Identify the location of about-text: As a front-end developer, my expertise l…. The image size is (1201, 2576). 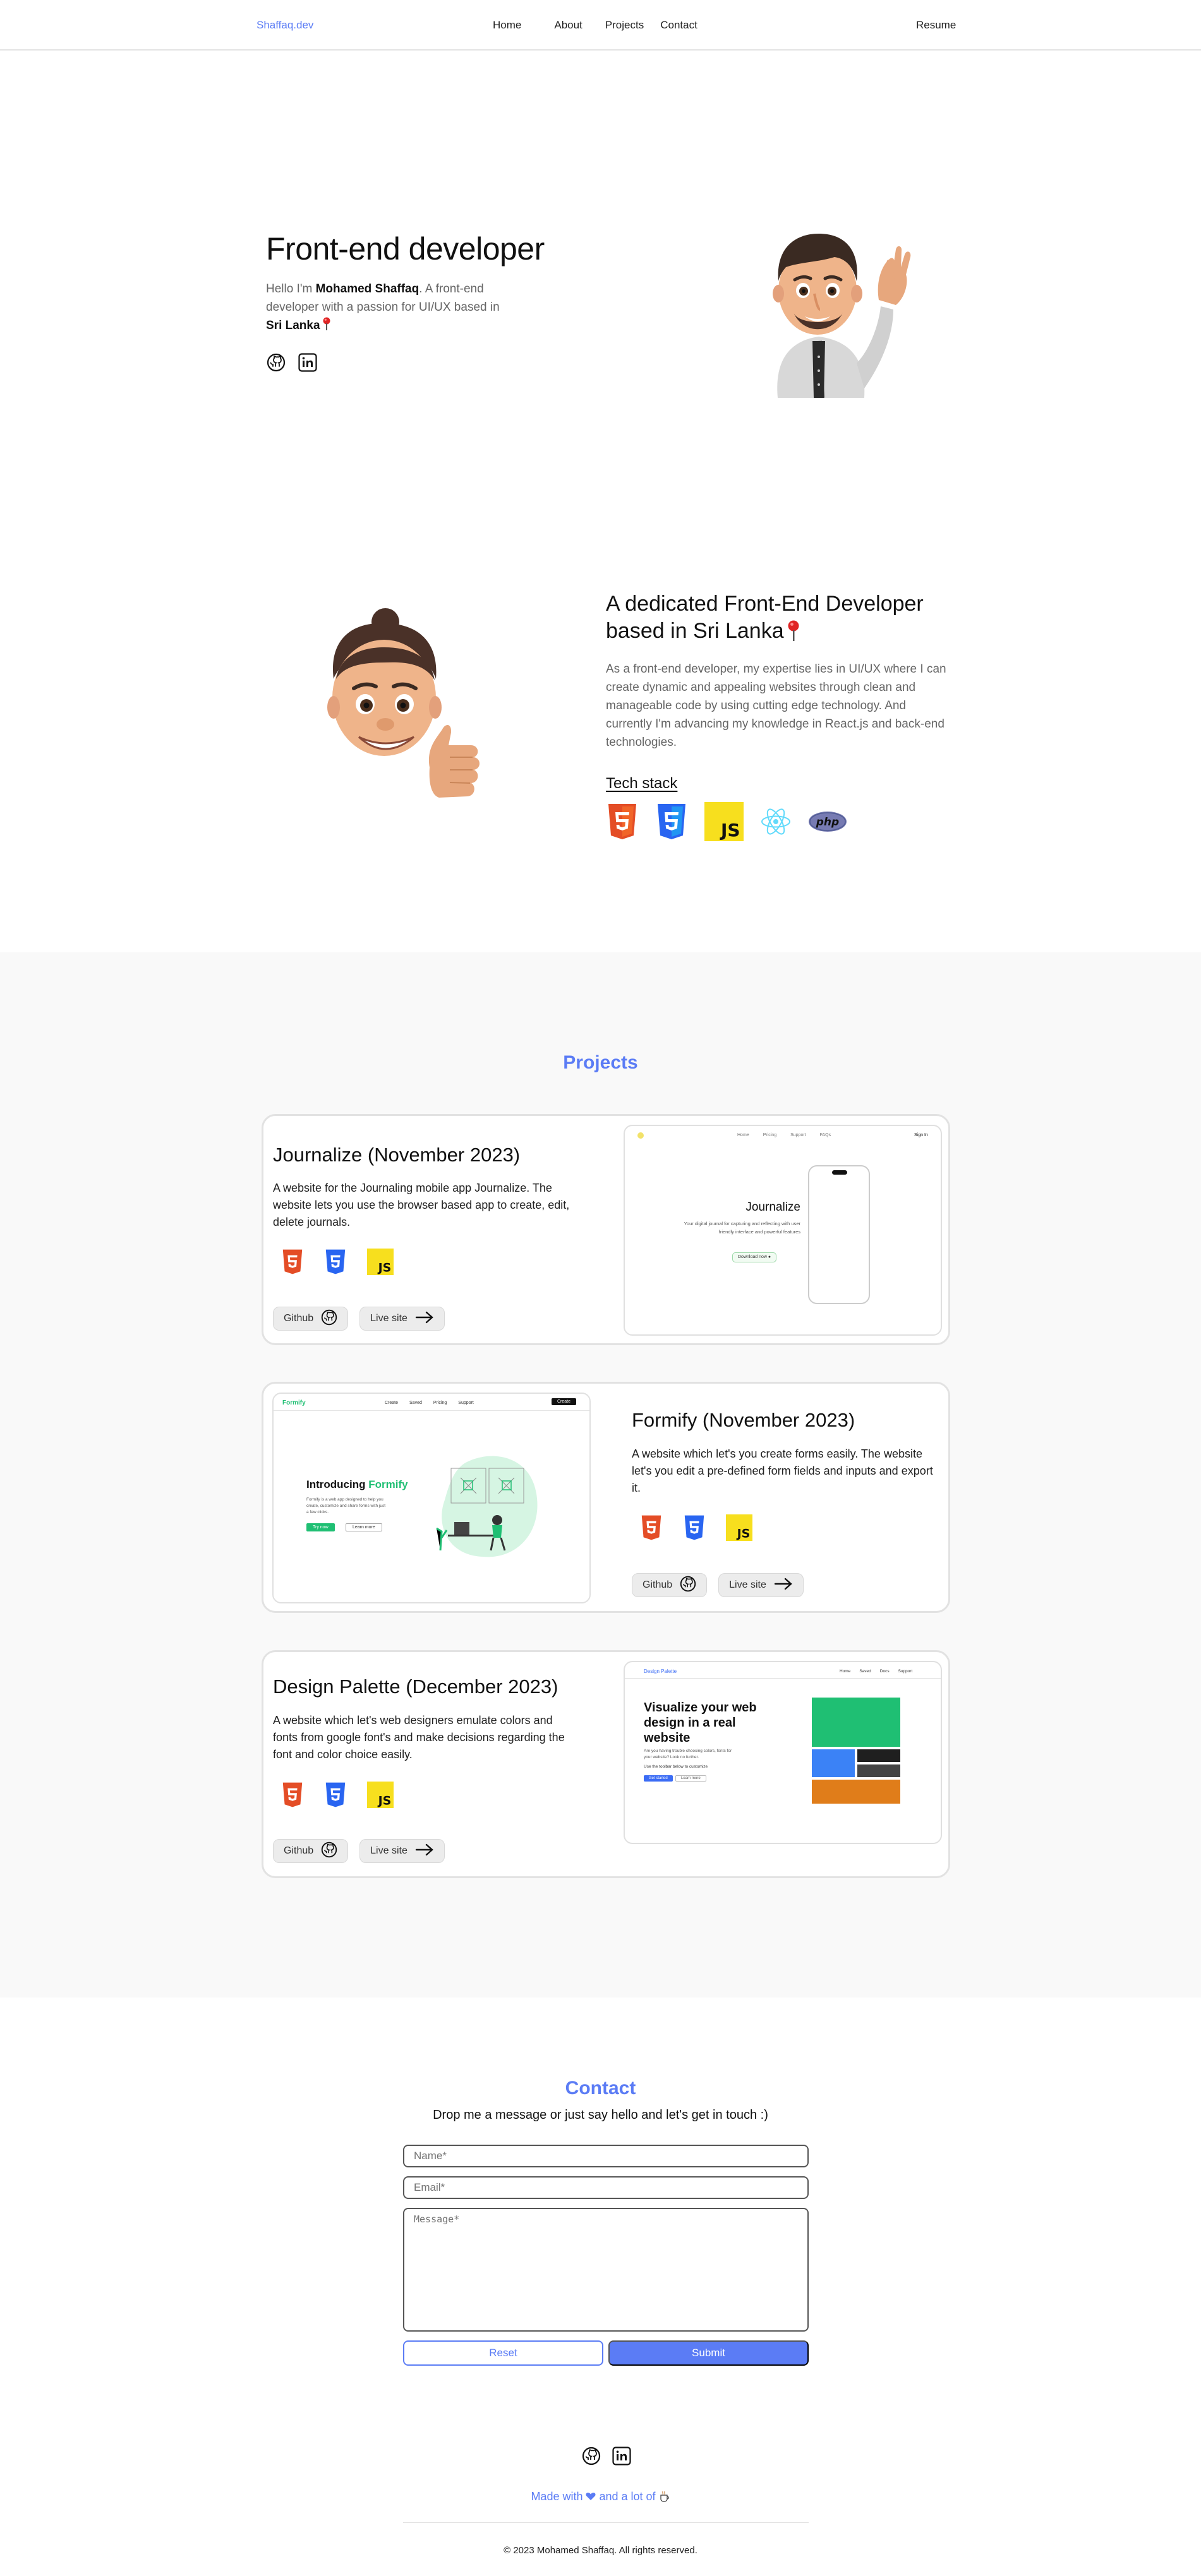
(776, 705).